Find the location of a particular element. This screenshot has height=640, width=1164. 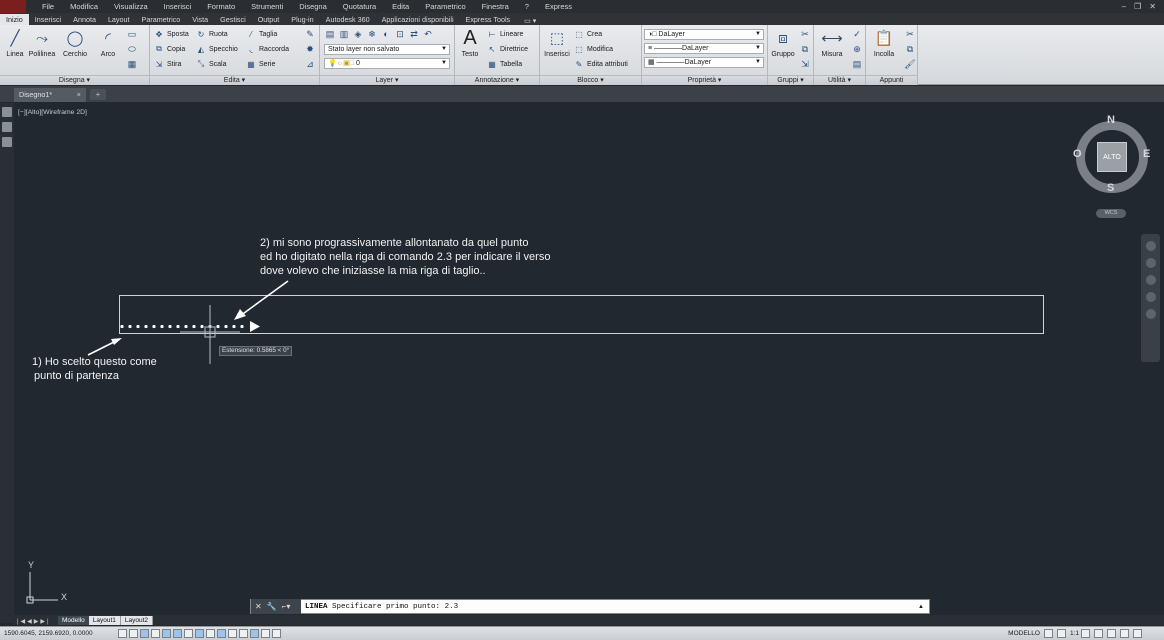

drawn-rectangle is located at coordinates (581, 314).